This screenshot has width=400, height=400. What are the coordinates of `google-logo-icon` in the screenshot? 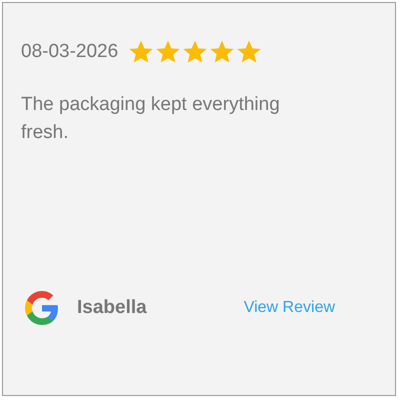 It's located at (42, 308).